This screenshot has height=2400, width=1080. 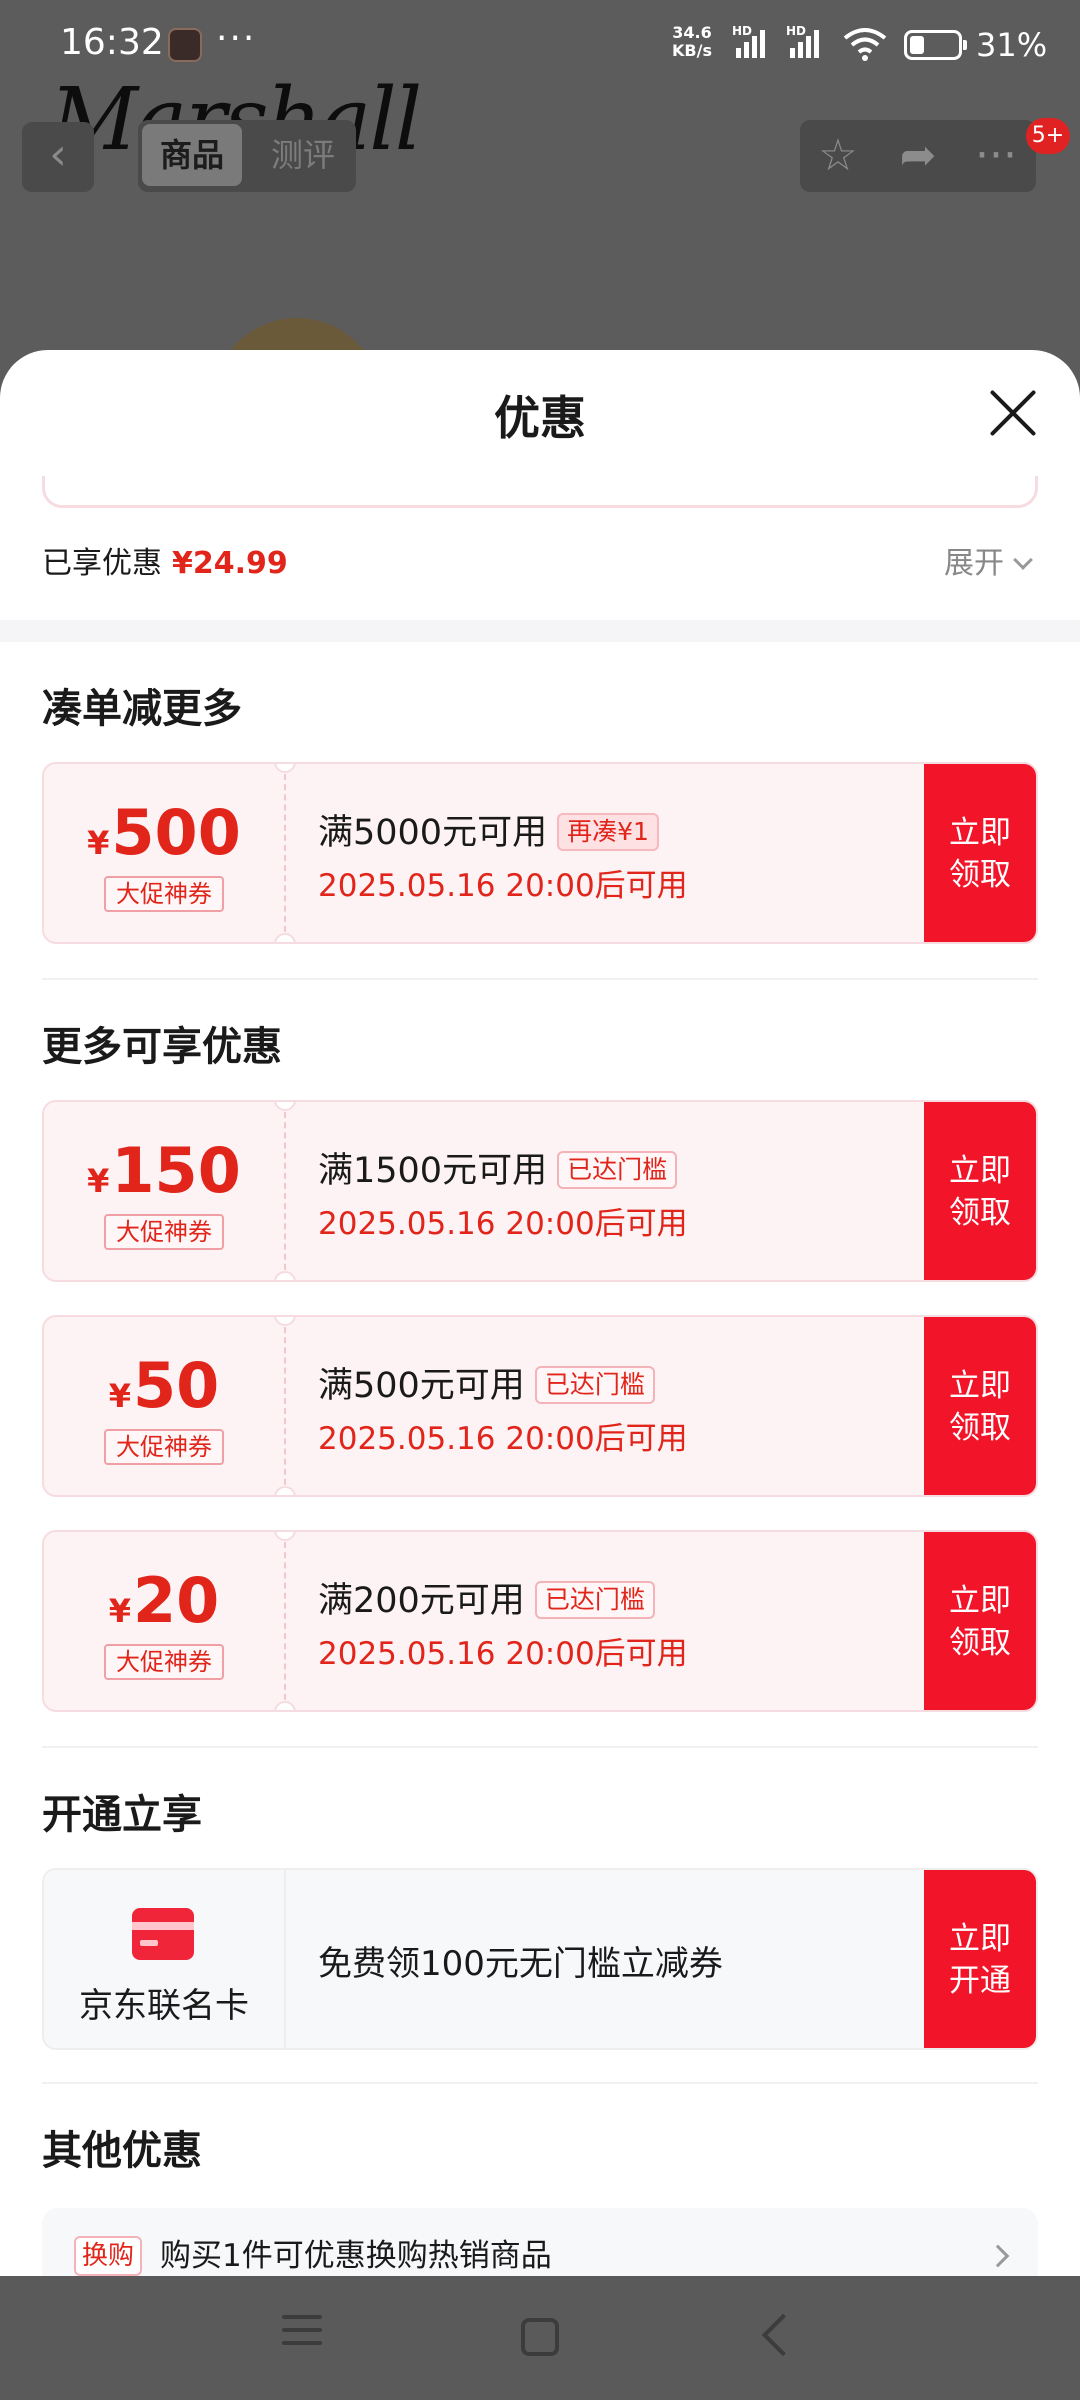 What do you see at coordinates (302, 2336) in the screenshot?
I see `menu-icon` at bounding box center [302, 2336].